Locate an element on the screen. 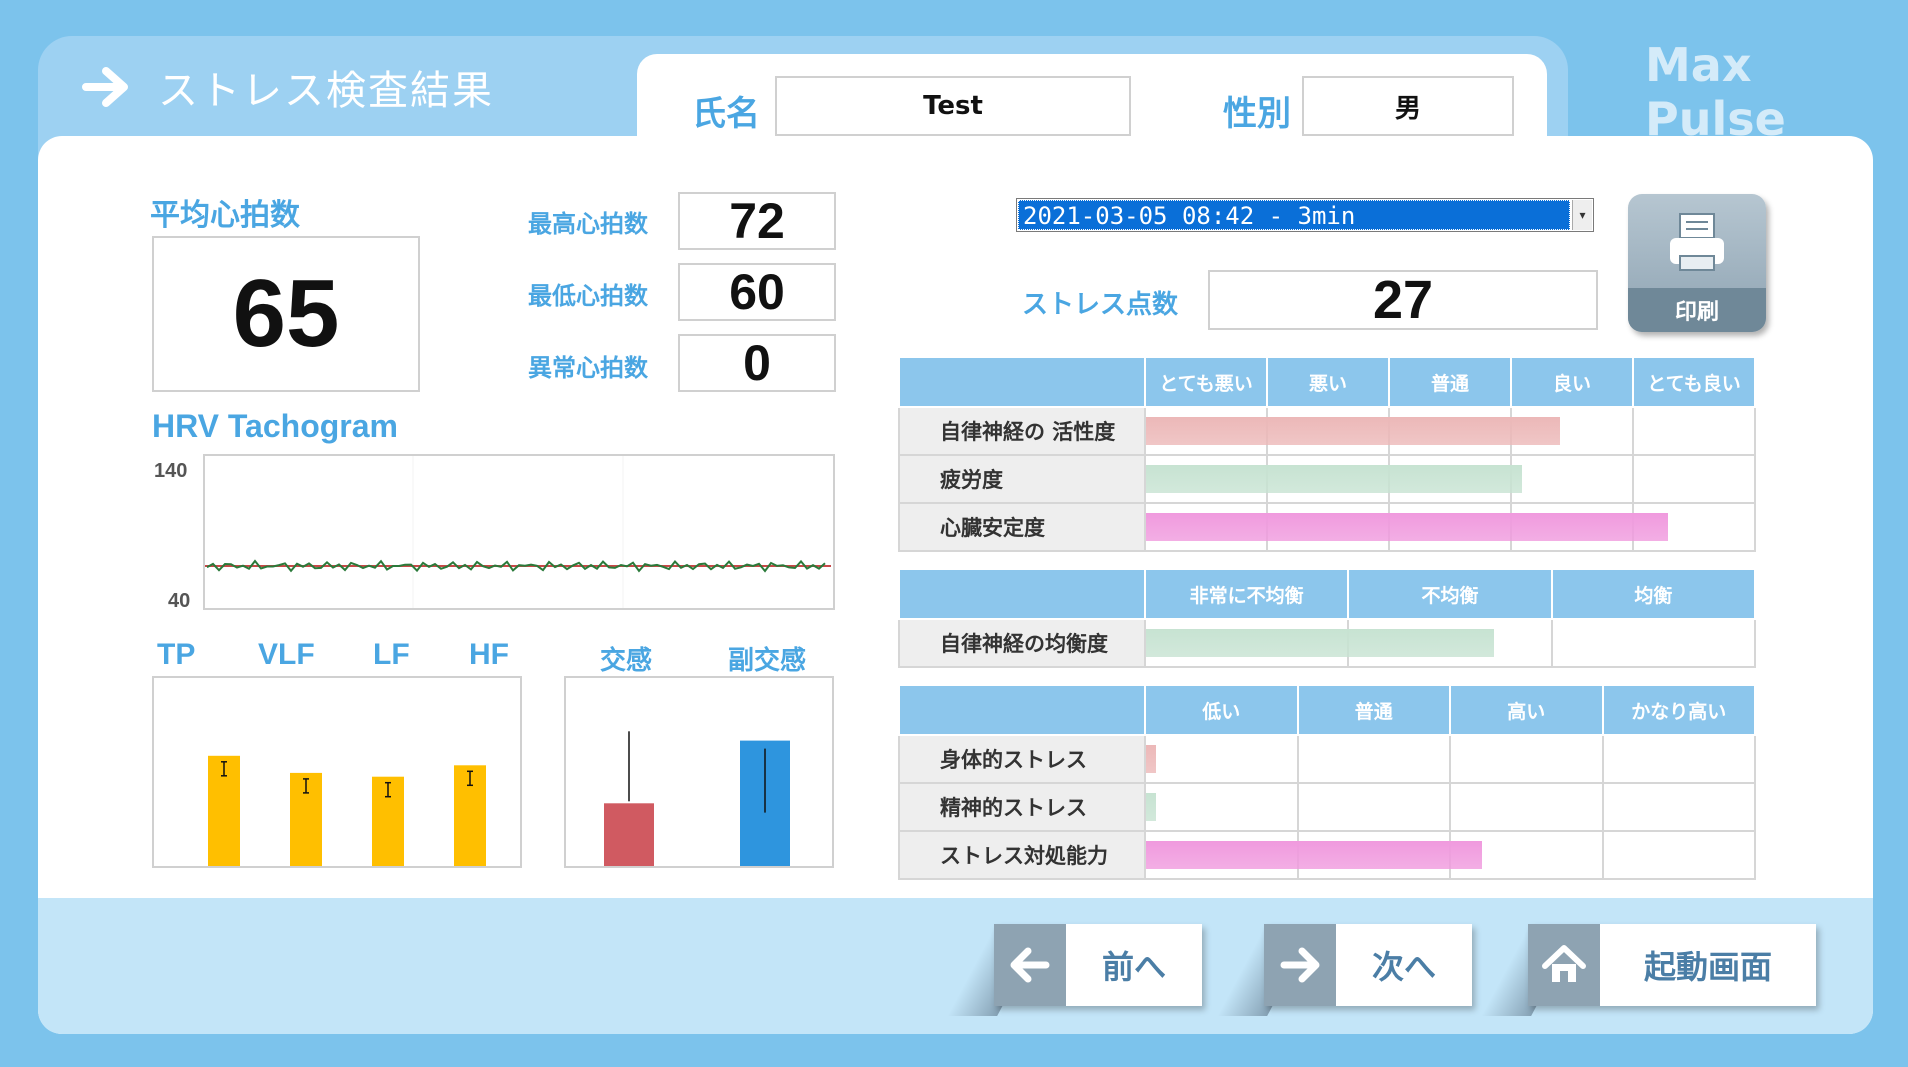  table-header-row: 非常に不均衡 不均衡 均衡 is located at coordinates (1327, 594).